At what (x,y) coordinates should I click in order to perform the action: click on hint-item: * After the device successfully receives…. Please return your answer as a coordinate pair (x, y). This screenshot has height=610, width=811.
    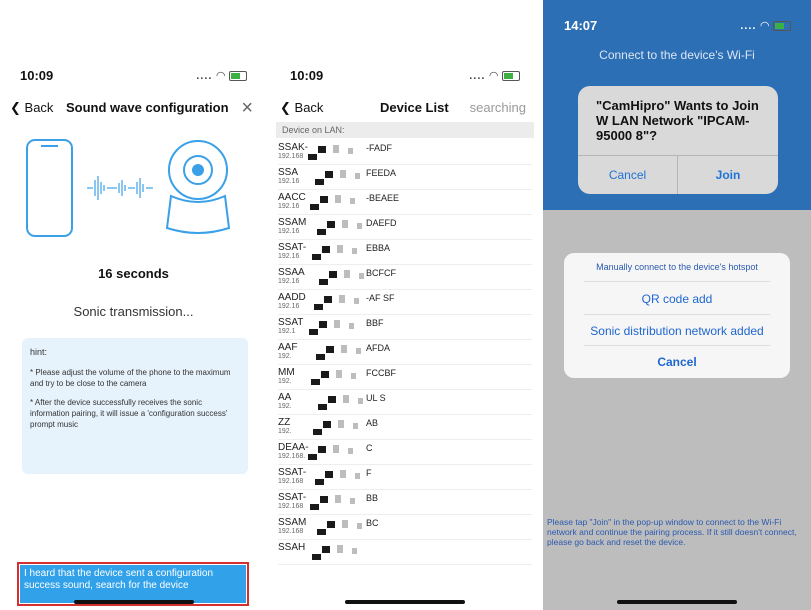
    Looking at the image, I should click on (129, 413).